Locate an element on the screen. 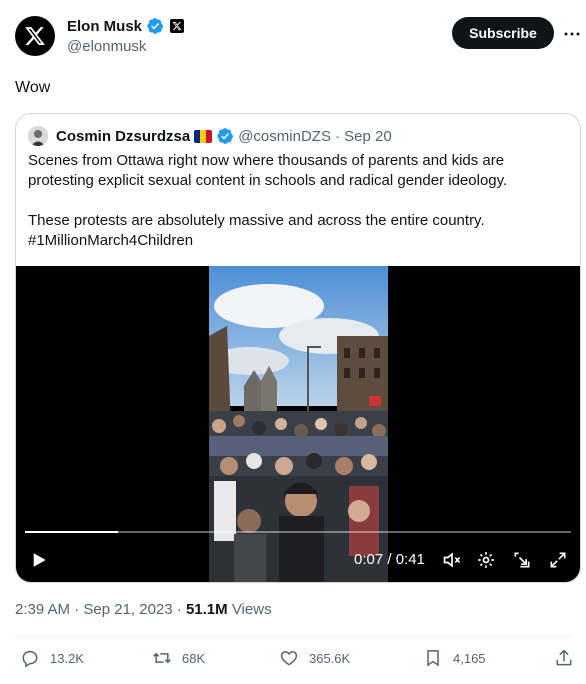 Image resolution: width=586 pixels, height=684 pixels. repost-icon is located at coordinates (162, 658).